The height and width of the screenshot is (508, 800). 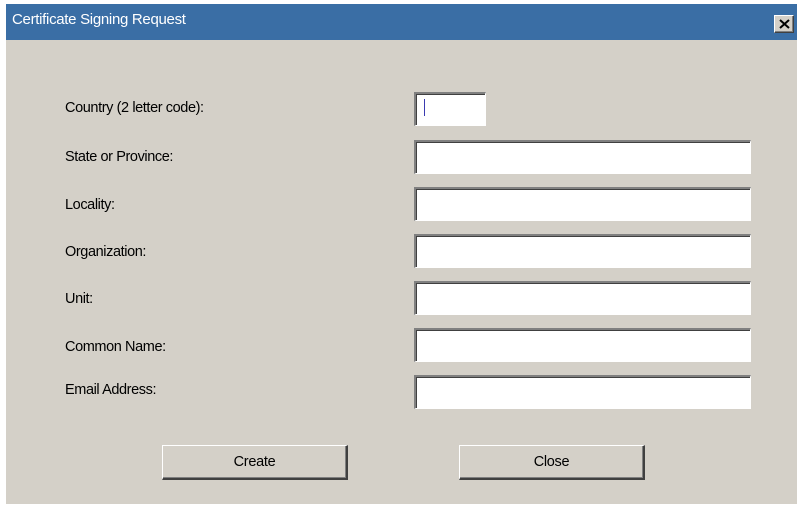 I want to click on email-label: Email Address:, so click(x=111, y=390).